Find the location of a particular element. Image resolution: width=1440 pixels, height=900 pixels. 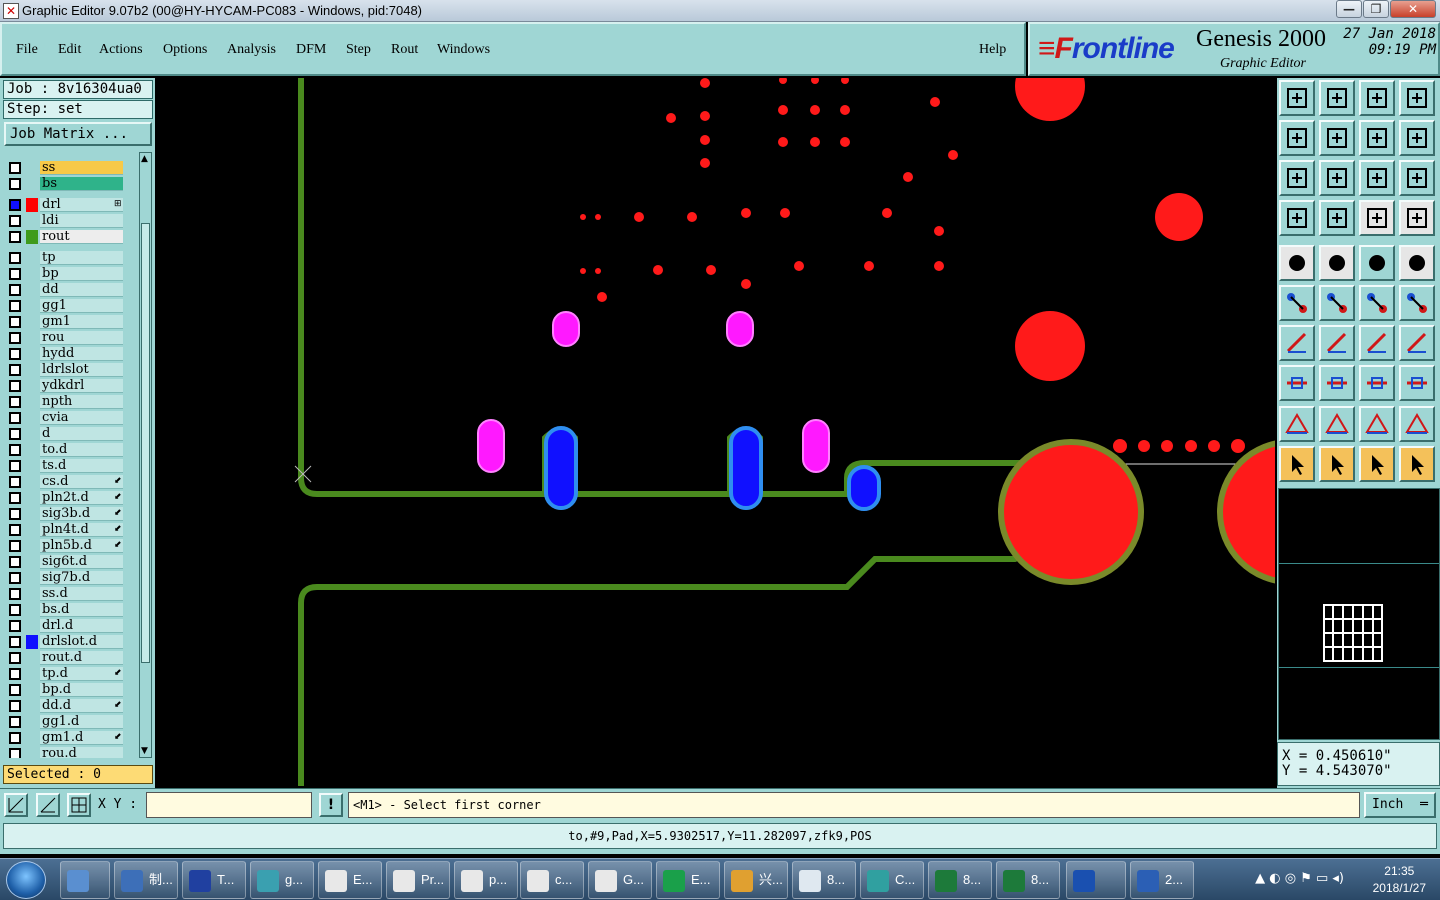

menu-analysis: Analysis is located at coordinates (251, 50).